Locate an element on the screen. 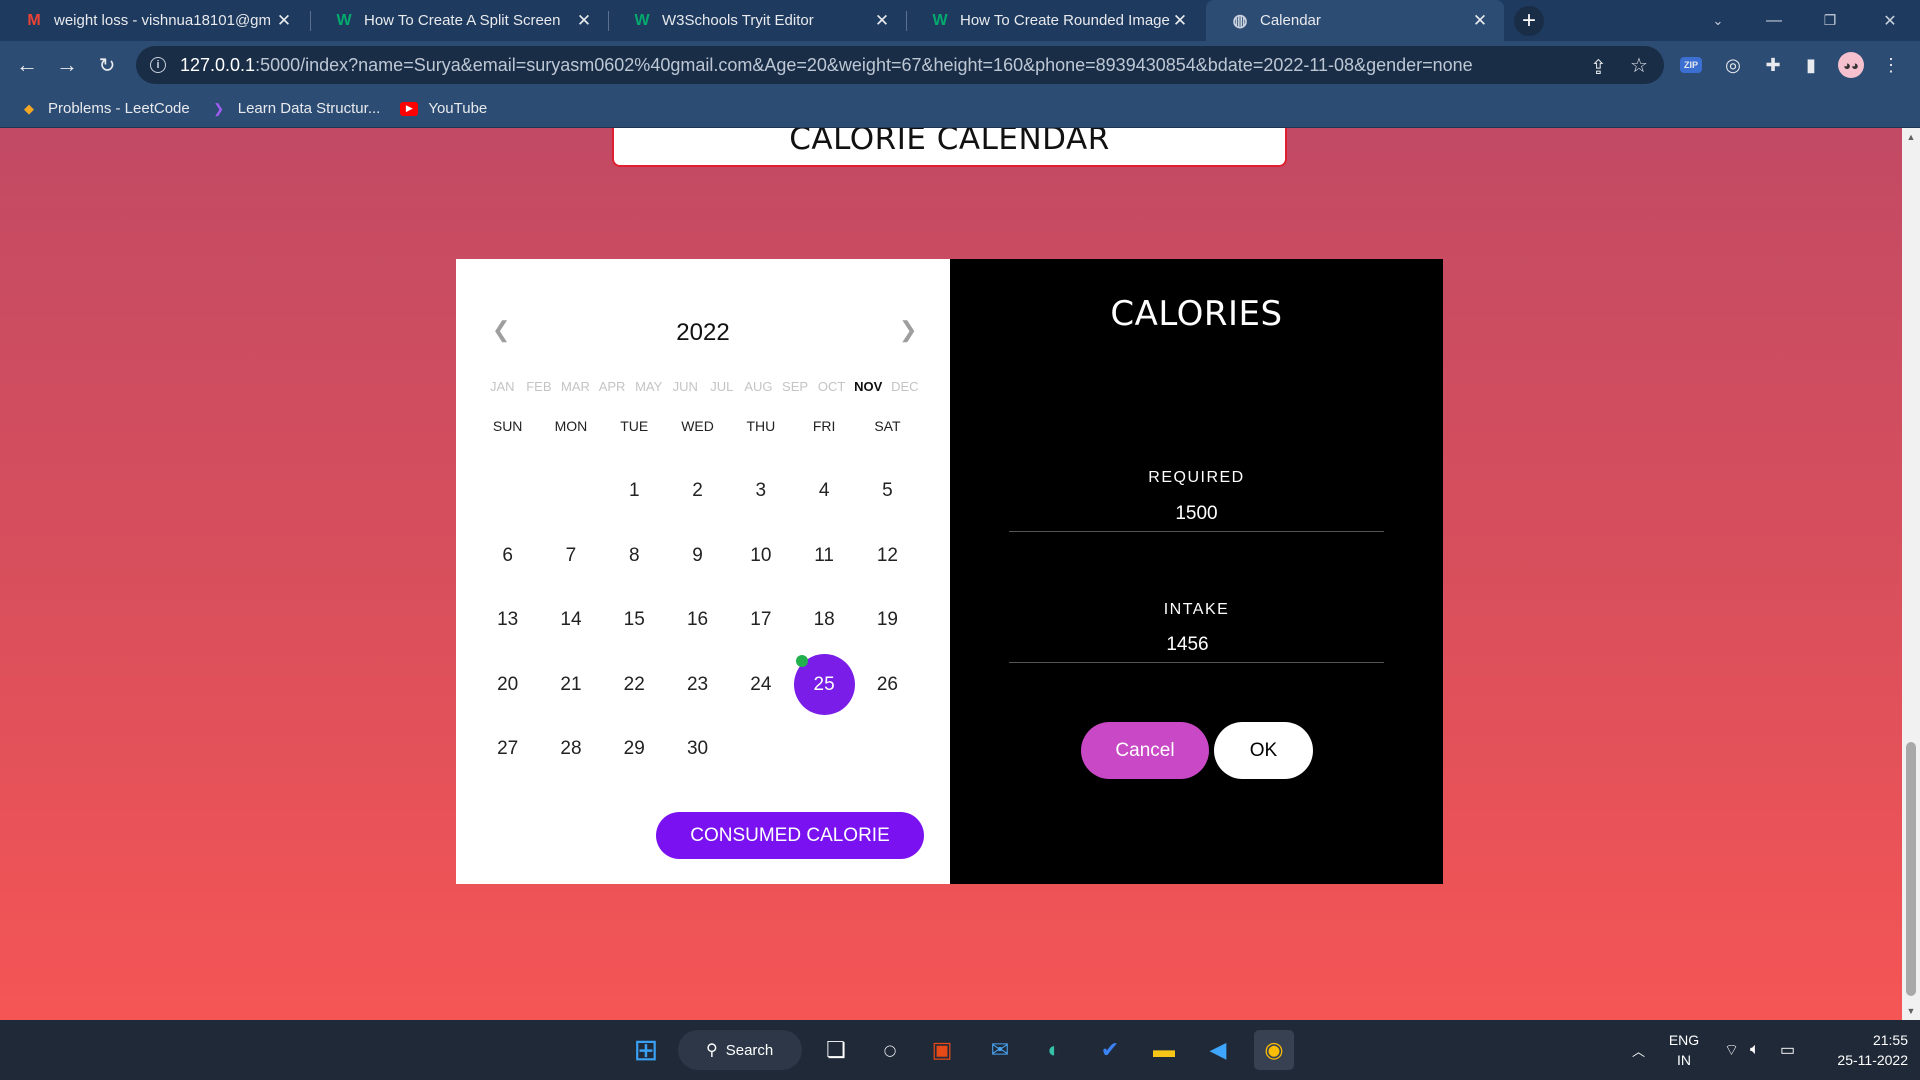  bookmark-youtube: ▶ YouTube is located at coordinates (443, 108).